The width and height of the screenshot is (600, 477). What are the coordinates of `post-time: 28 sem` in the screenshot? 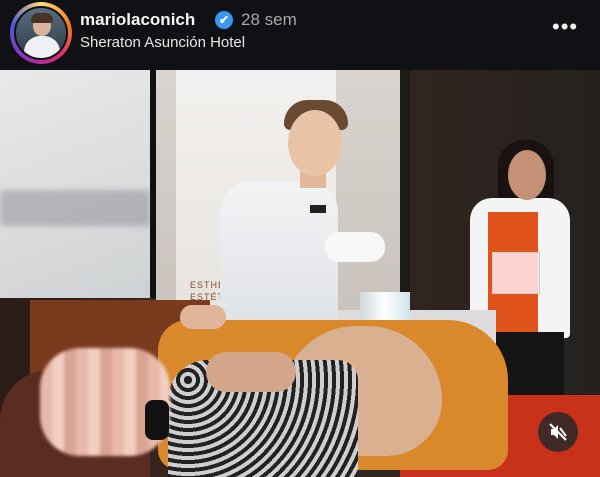 It's located at (269, 20).